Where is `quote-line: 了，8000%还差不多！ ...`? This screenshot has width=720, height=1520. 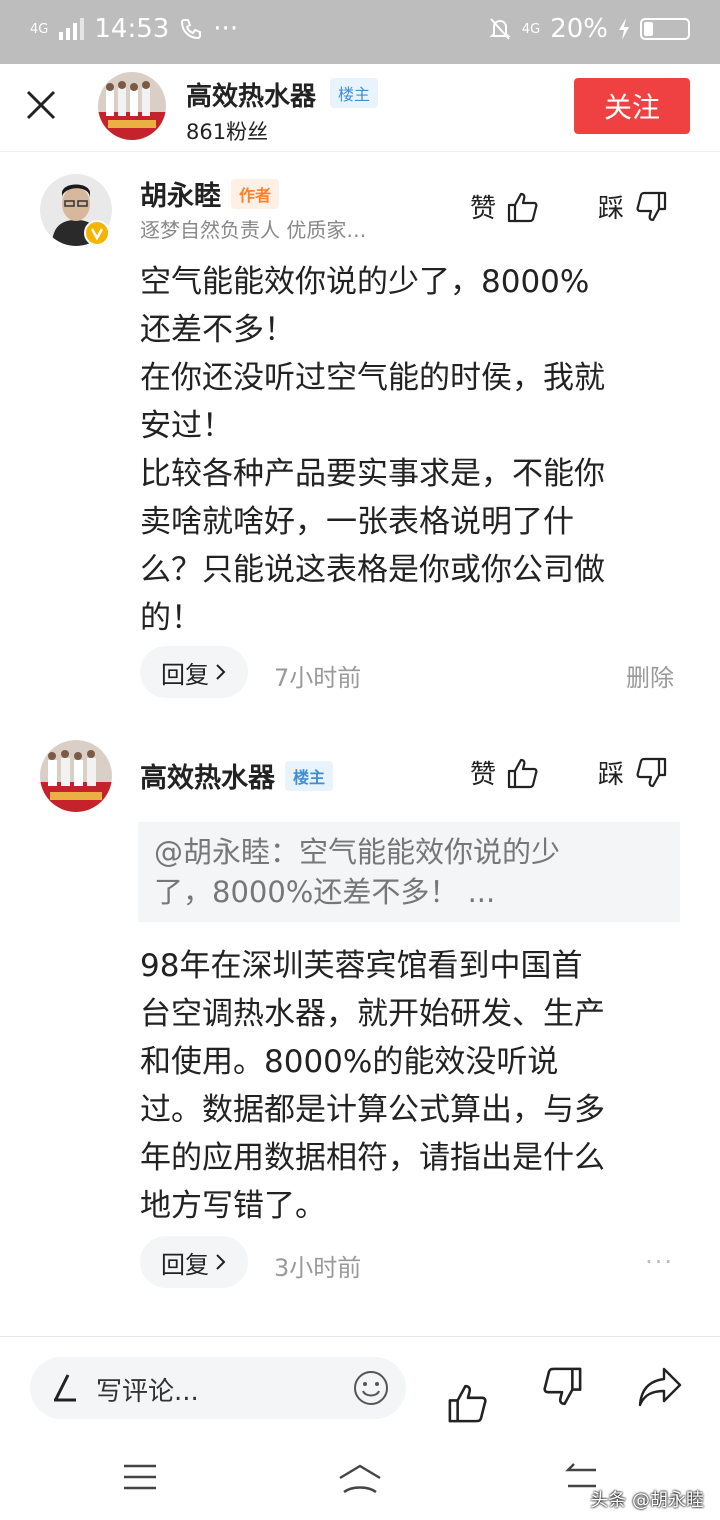
quote-line: 了，8000%还差不多！ ... is located at coordinates (325, 892).